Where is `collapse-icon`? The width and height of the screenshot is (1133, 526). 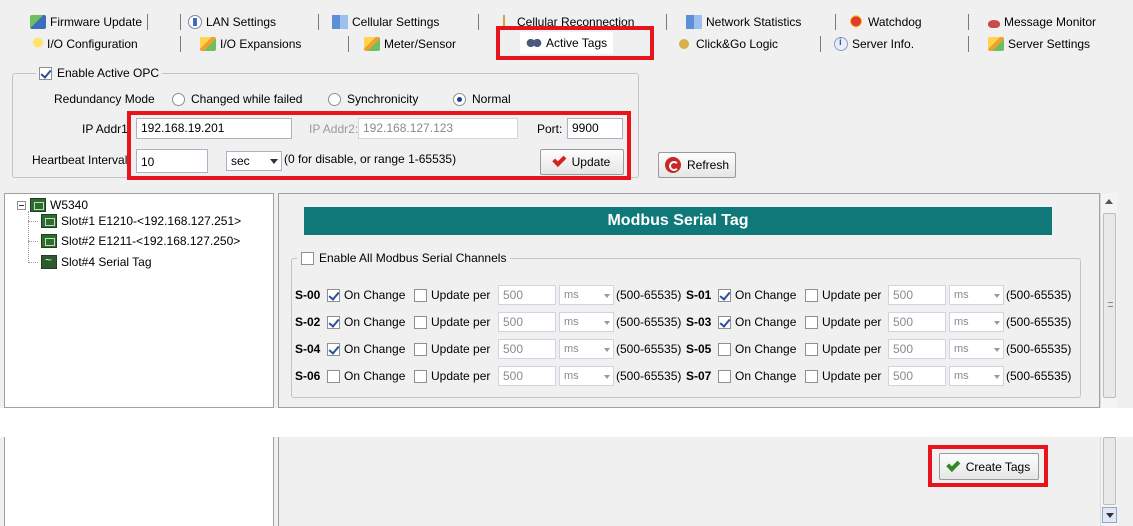 collapse-icon is located at coordinates (21, 205).